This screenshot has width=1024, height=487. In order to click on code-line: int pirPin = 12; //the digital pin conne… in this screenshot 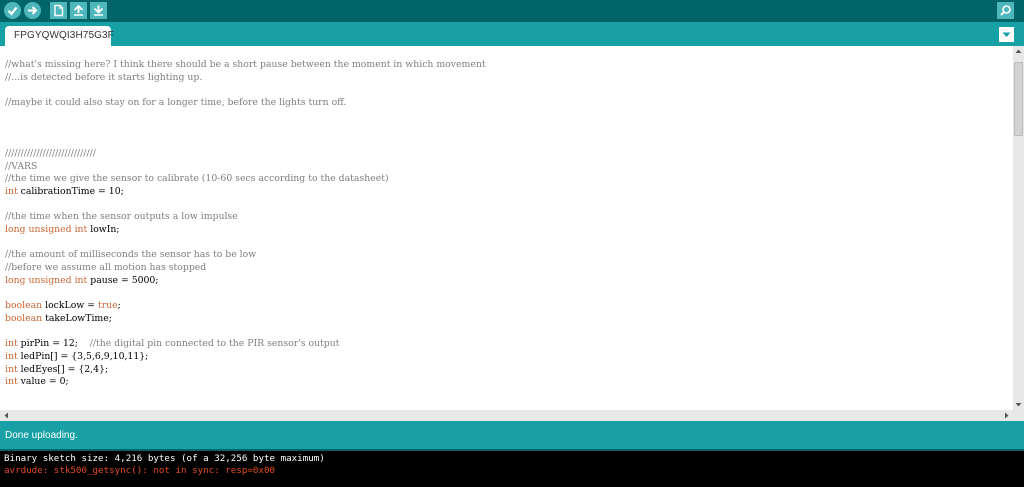, I will do `click(245, 344)`.